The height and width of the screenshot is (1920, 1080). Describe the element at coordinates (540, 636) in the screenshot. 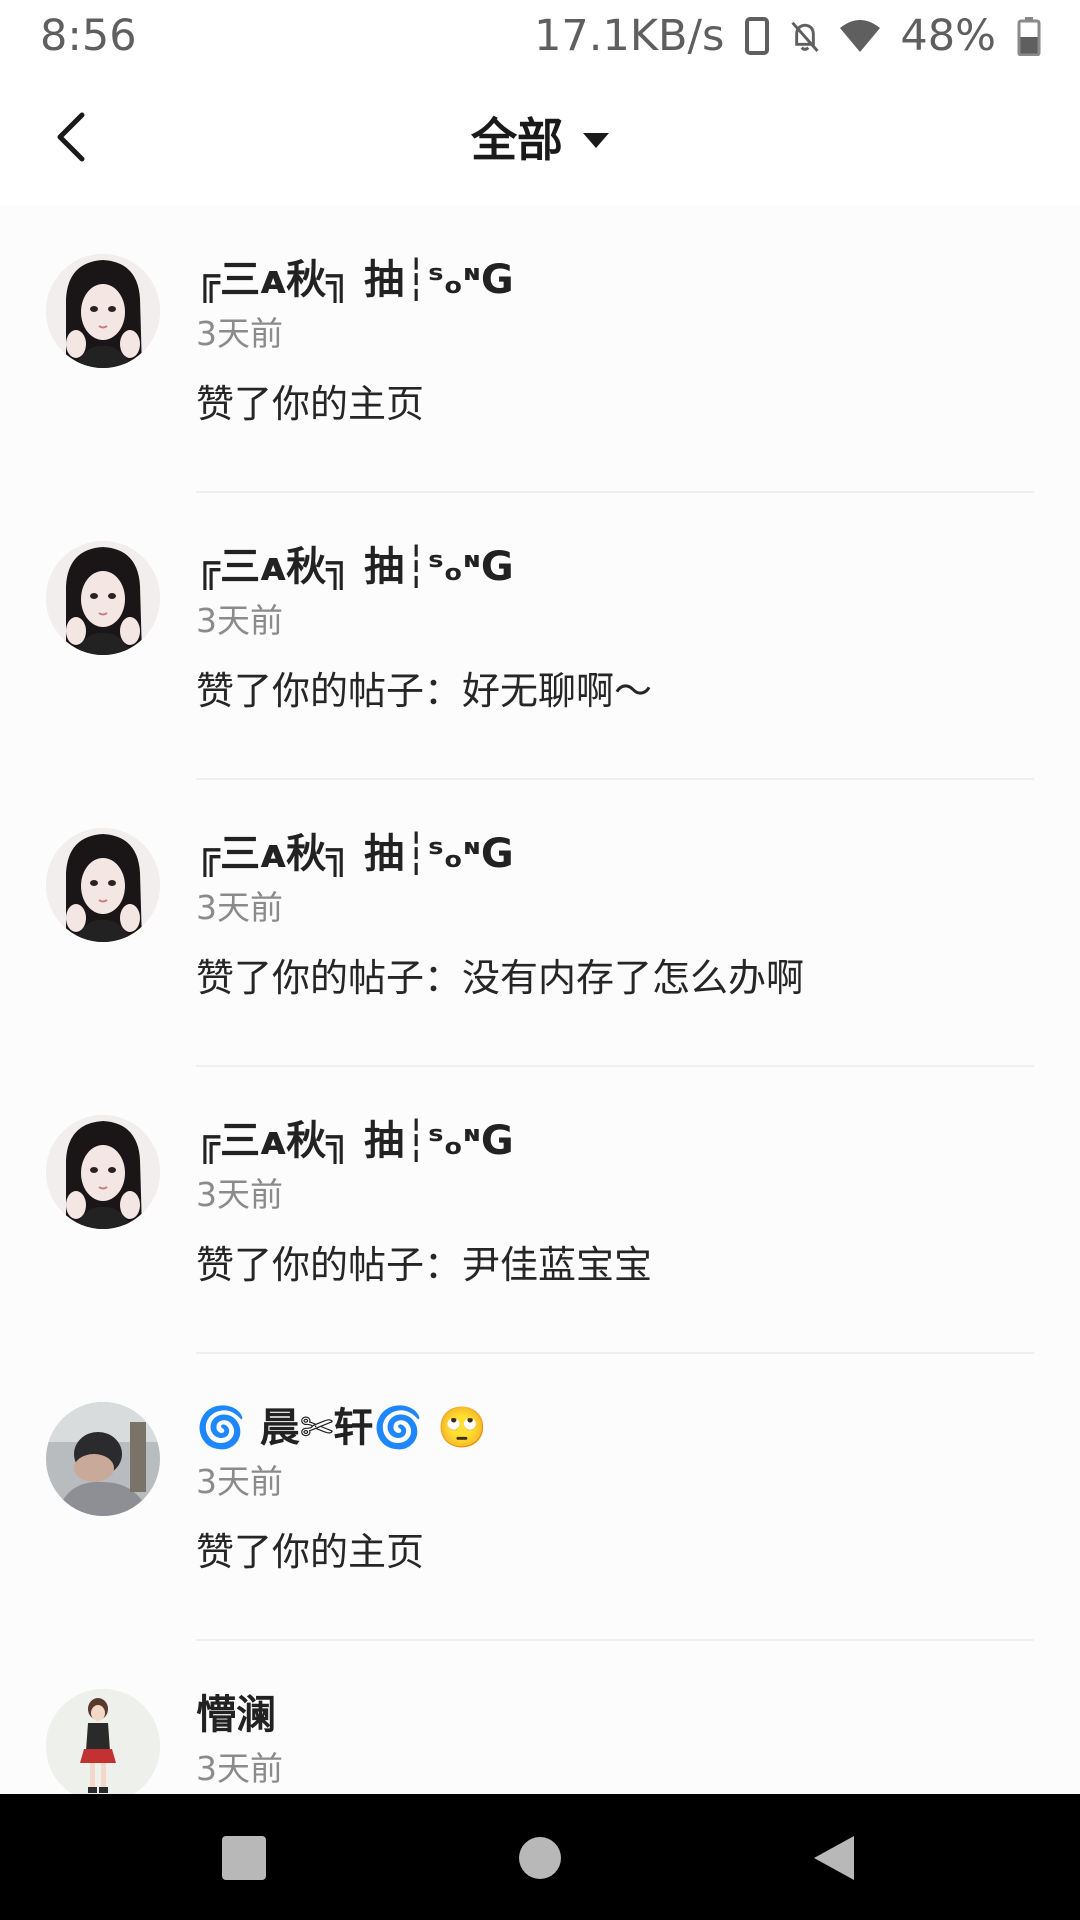

I see `list-item: ╔三ᴀ秋╗ 抽┆ˢₒᶰG 3天前 赞了你的帖子：好无聊啊～` at that location.